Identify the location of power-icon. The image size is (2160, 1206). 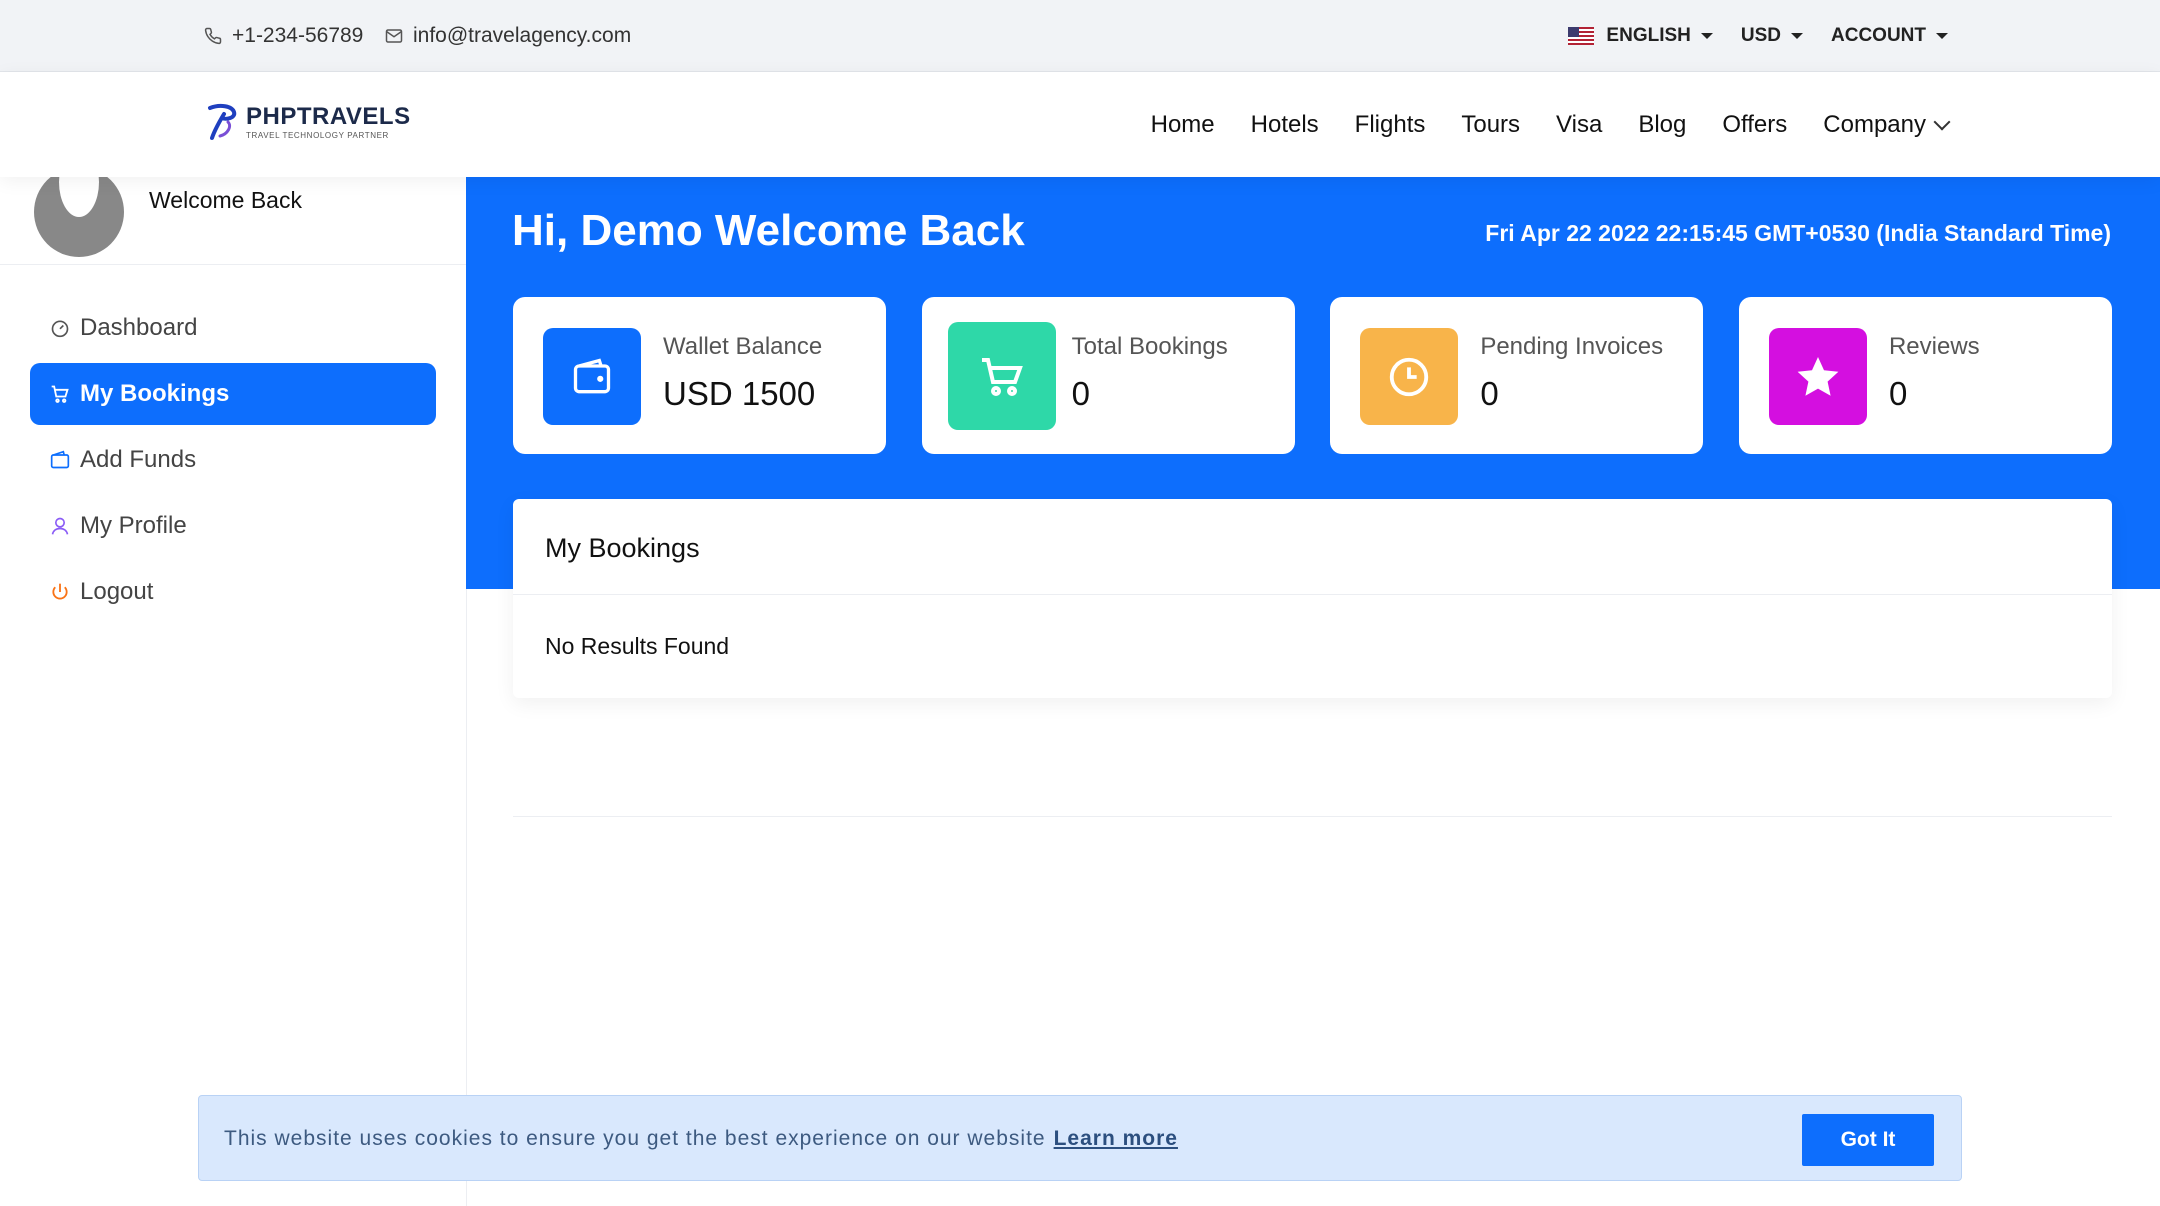
(60, 591).